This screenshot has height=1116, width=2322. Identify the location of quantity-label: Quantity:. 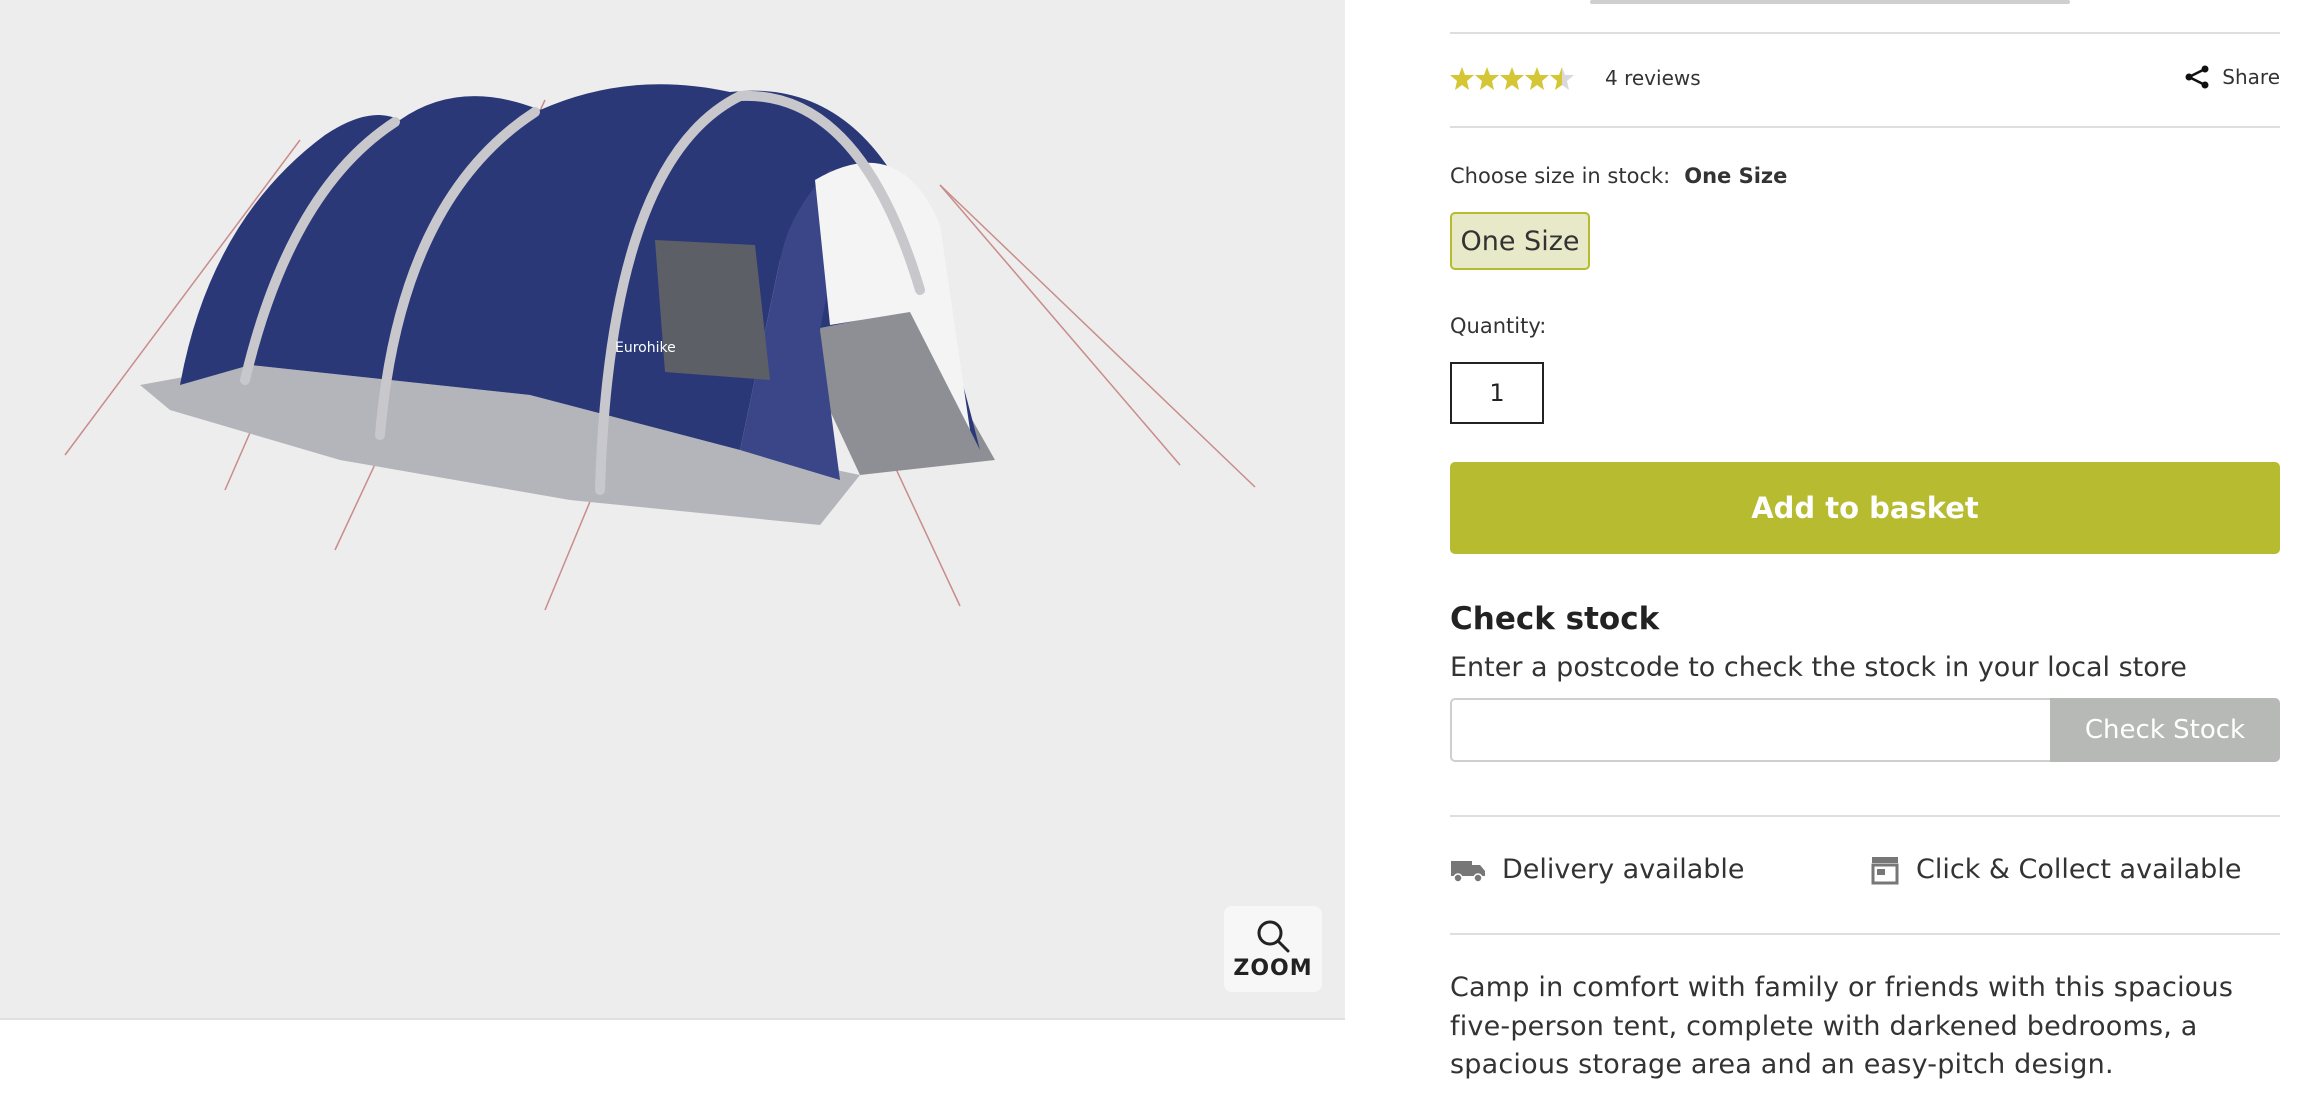
(1498, 326).